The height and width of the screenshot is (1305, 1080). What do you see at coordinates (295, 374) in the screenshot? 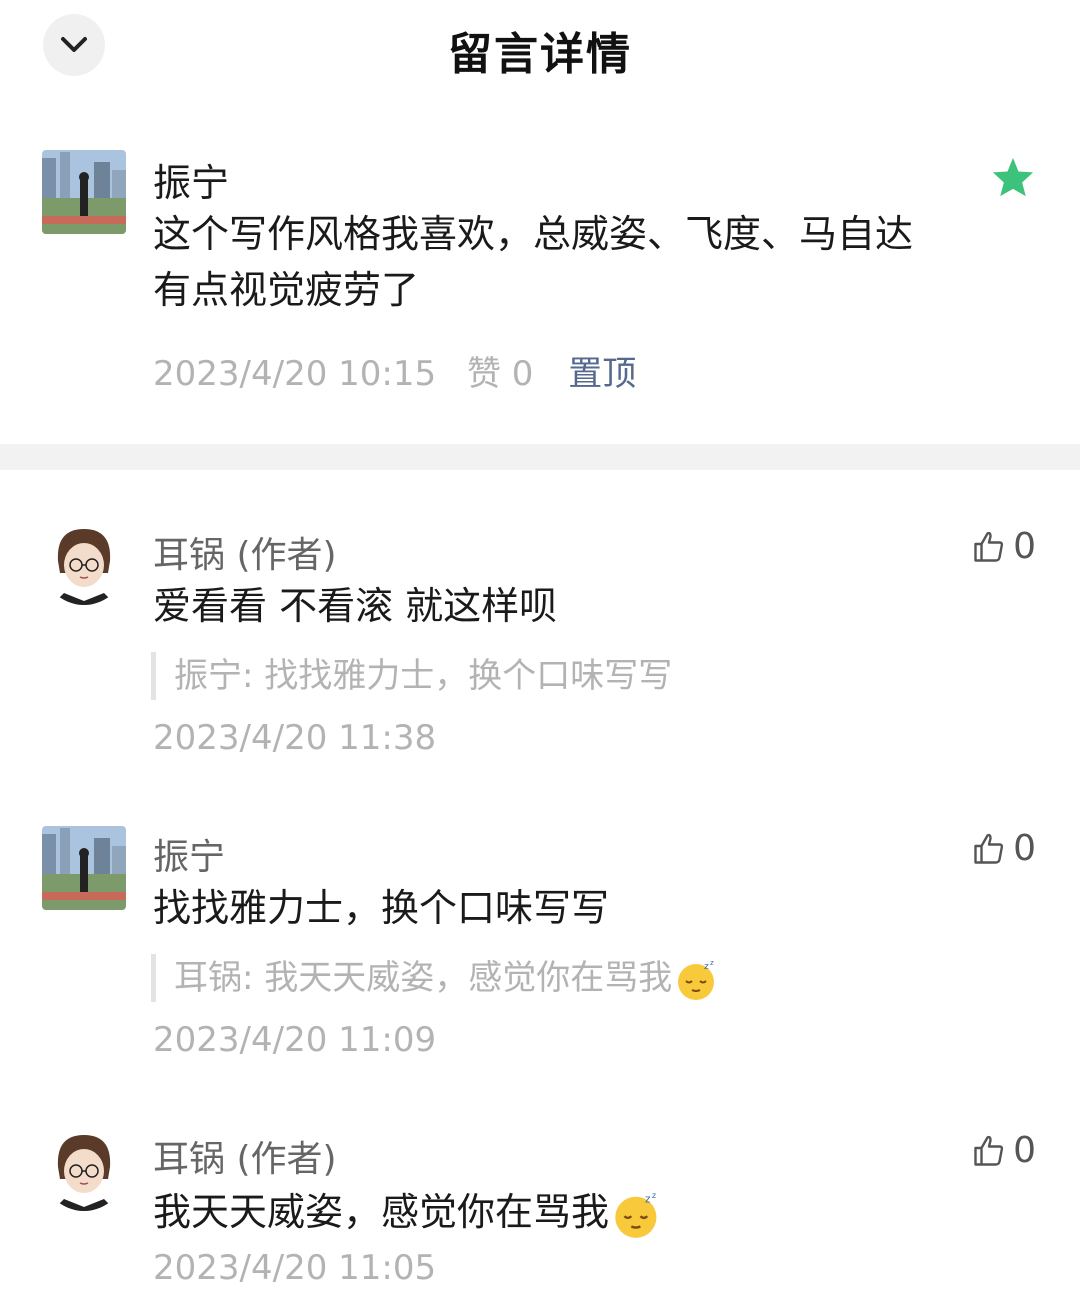
I see `comment-time: 2023/4/20 10:15` at bounding box center [295, 374].